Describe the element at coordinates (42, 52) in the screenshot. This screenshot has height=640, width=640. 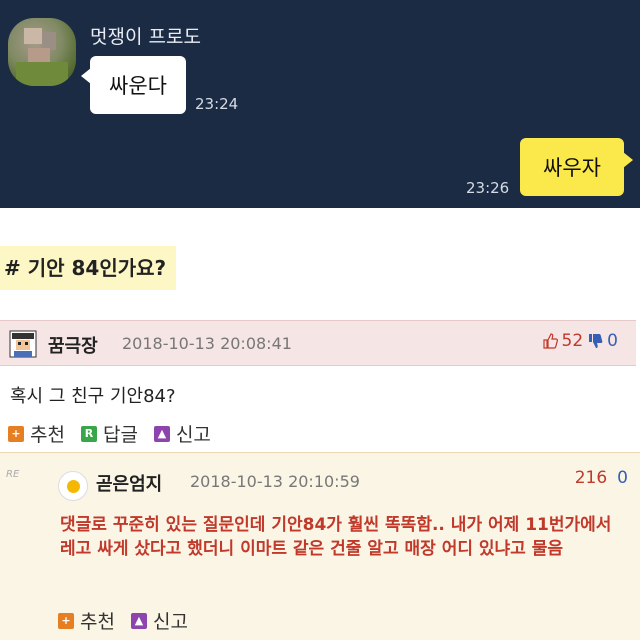
I see `sender-avatar` at that location.